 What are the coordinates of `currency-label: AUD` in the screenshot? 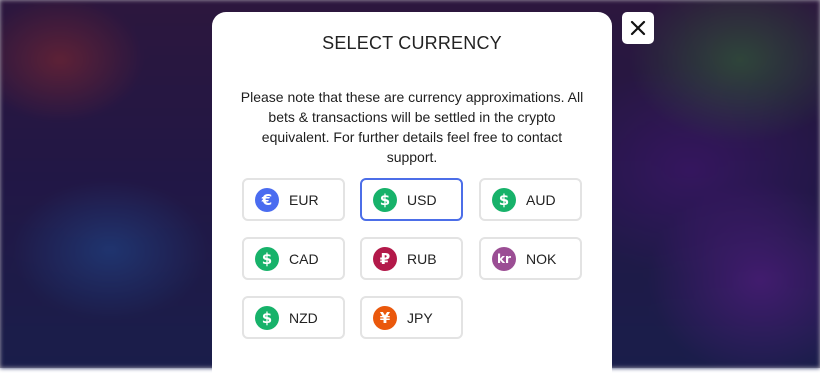 It's located at (541, 199).